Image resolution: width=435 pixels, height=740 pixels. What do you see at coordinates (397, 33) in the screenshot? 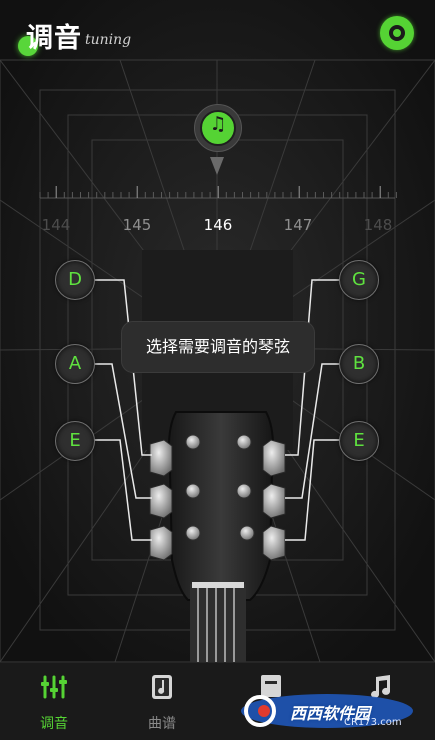
I see `settings-gear-icon` at bounding box center [397, 33].